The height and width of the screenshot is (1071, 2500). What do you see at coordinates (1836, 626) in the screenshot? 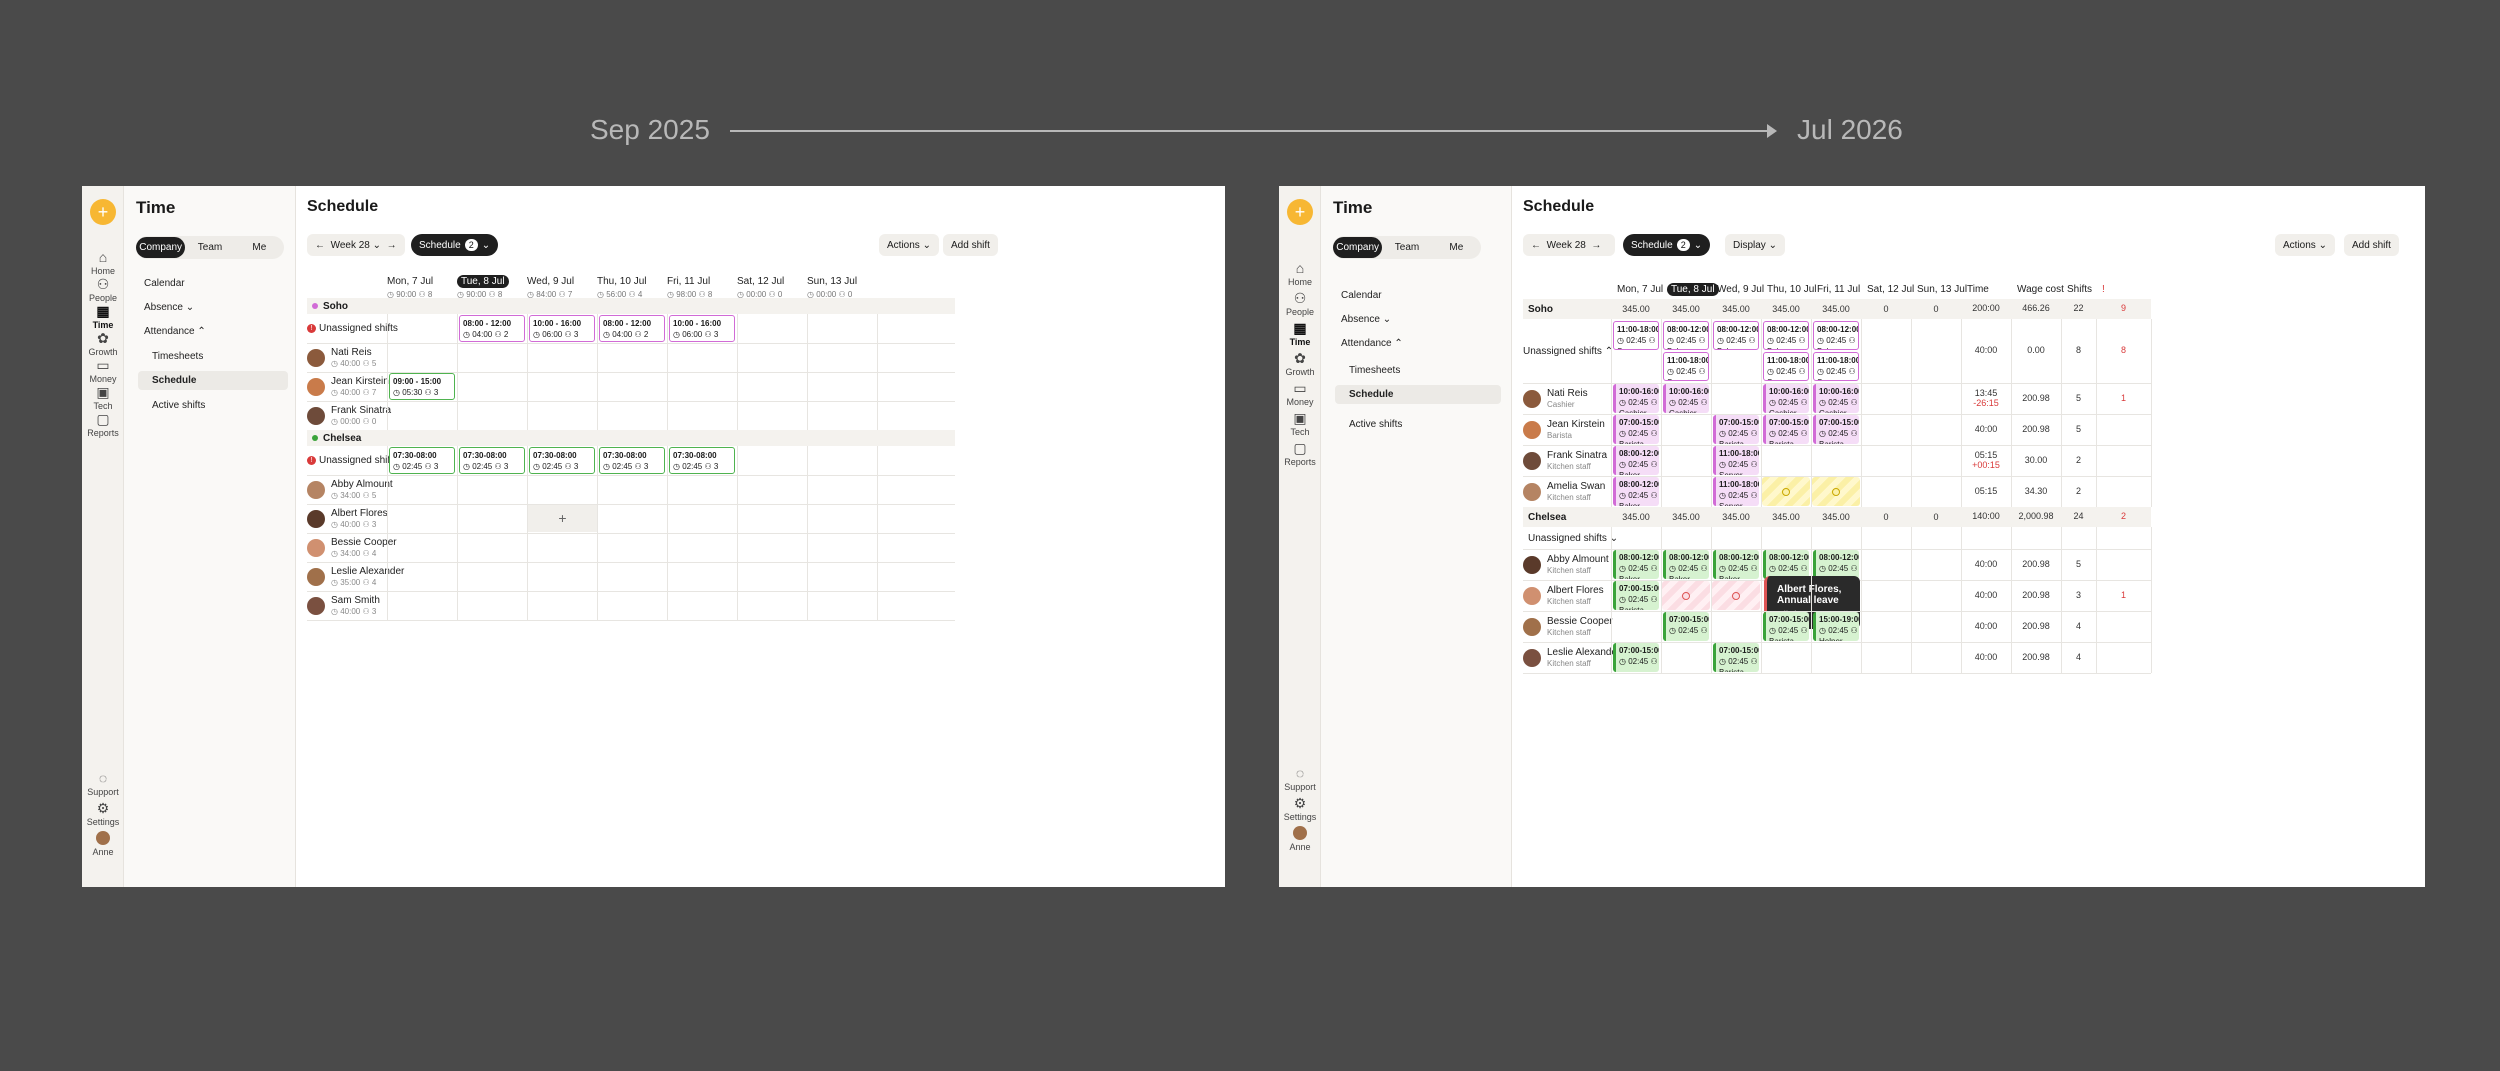
I see `shift-card: 15:00-19:00 ◷ 02:45 ⚇ 3Helper` at bounding box center [1836, 626].